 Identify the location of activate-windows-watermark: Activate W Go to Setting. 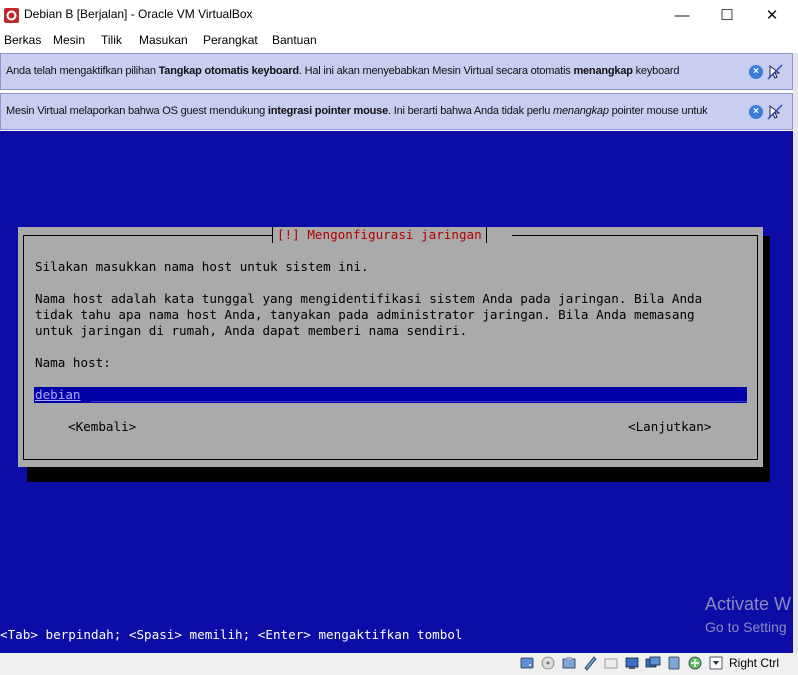
(748, 614).